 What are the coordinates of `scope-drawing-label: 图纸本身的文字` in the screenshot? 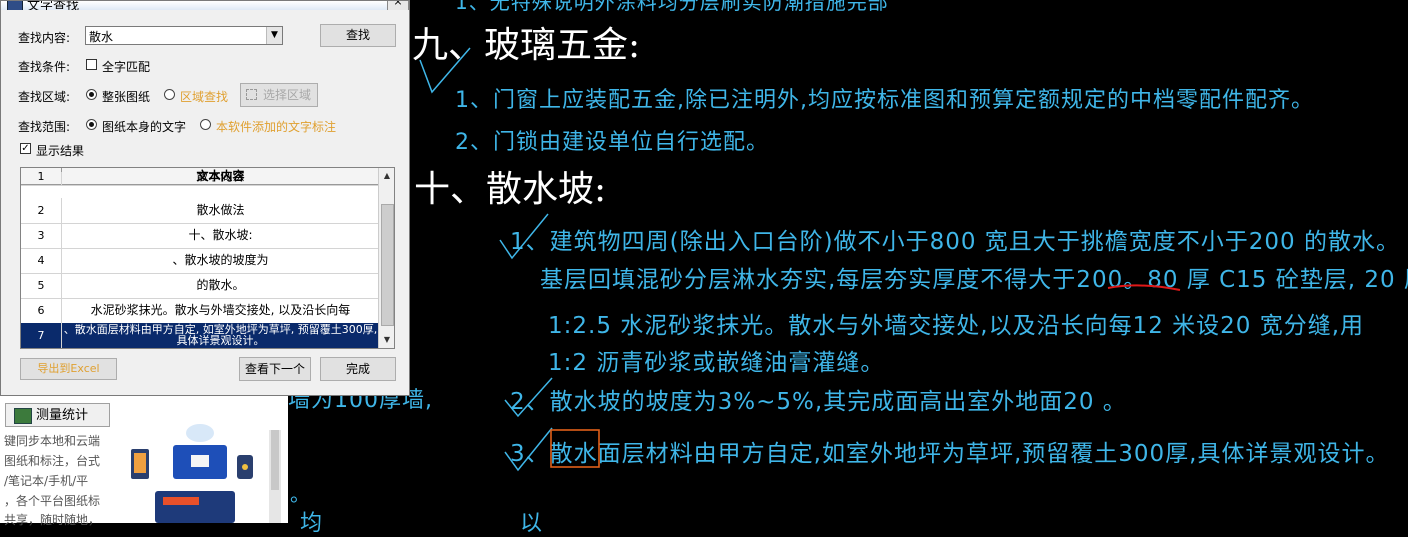 It's located at (144, 127).